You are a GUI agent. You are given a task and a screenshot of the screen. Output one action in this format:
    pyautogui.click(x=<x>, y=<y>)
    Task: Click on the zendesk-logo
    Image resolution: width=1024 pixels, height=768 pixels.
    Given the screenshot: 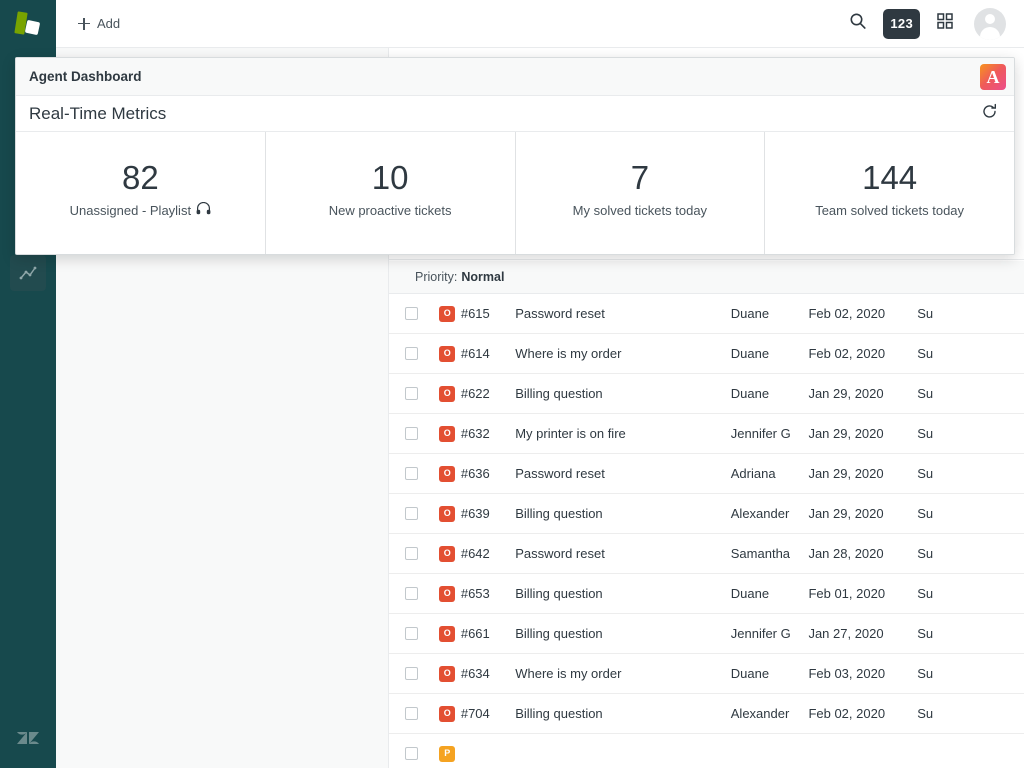 What is the action you would take?
    pyautogui.click(x=28, y=740)
    